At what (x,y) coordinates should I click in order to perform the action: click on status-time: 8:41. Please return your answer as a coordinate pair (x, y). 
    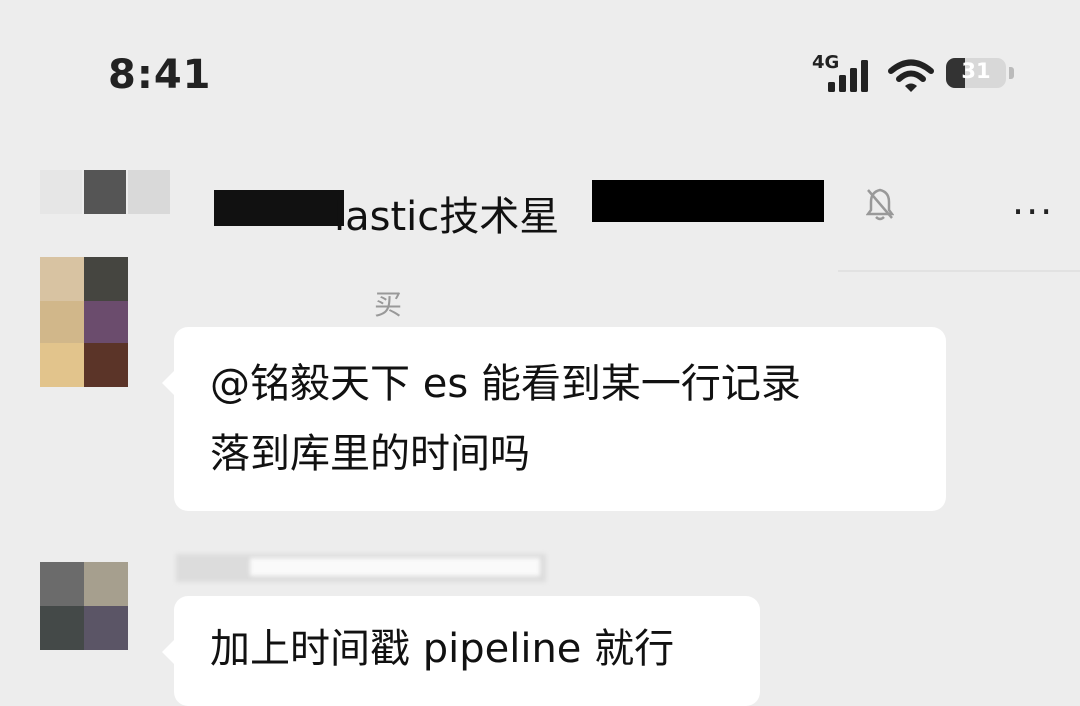
    Looking at the image, I should click on (160, 75).